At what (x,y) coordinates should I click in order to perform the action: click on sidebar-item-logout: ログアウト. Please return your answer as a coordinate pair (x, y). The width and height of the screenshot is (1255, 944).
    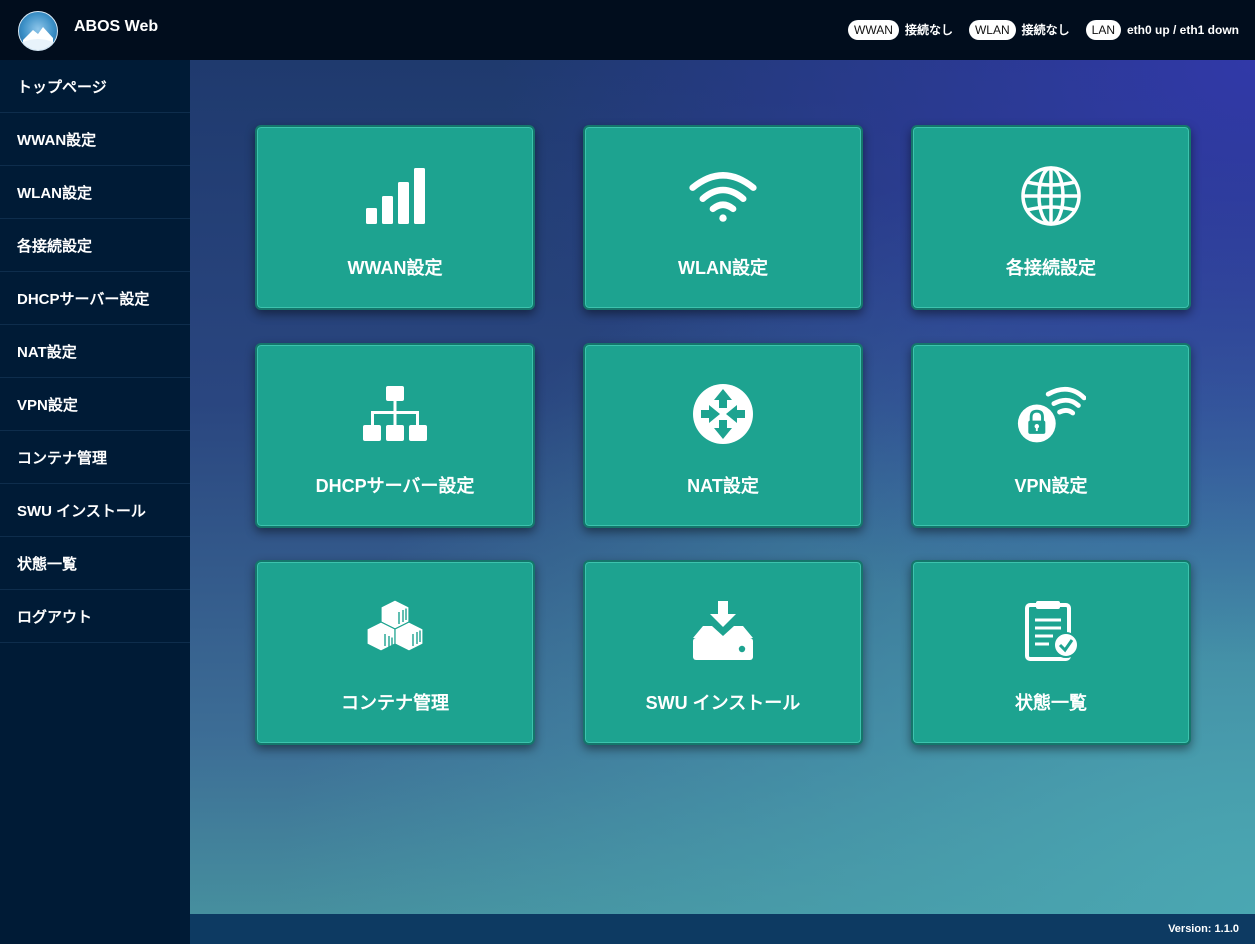
    Looking at the image, I should click on (95, 616).